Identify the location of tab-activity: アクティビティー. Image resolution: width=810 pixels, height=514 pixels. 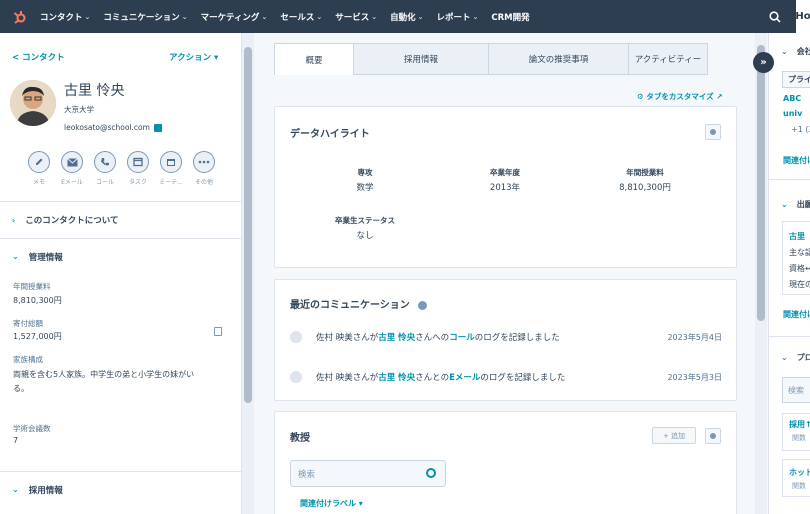
(668, 59).